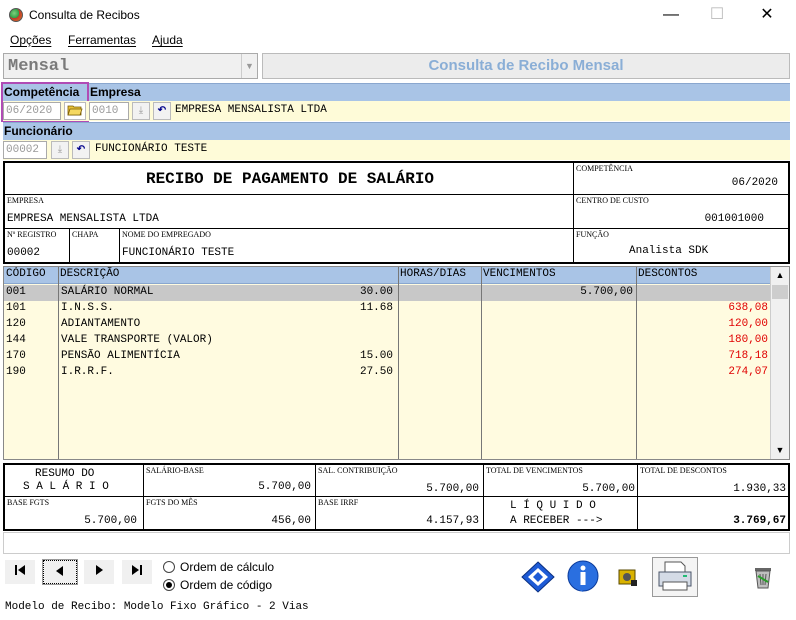  Describe the element at coordinates (290, 179) in the screenshot. I see `receipt-title: RECIBO DE PAGAMENTO DE SALÁRIO` at that location.